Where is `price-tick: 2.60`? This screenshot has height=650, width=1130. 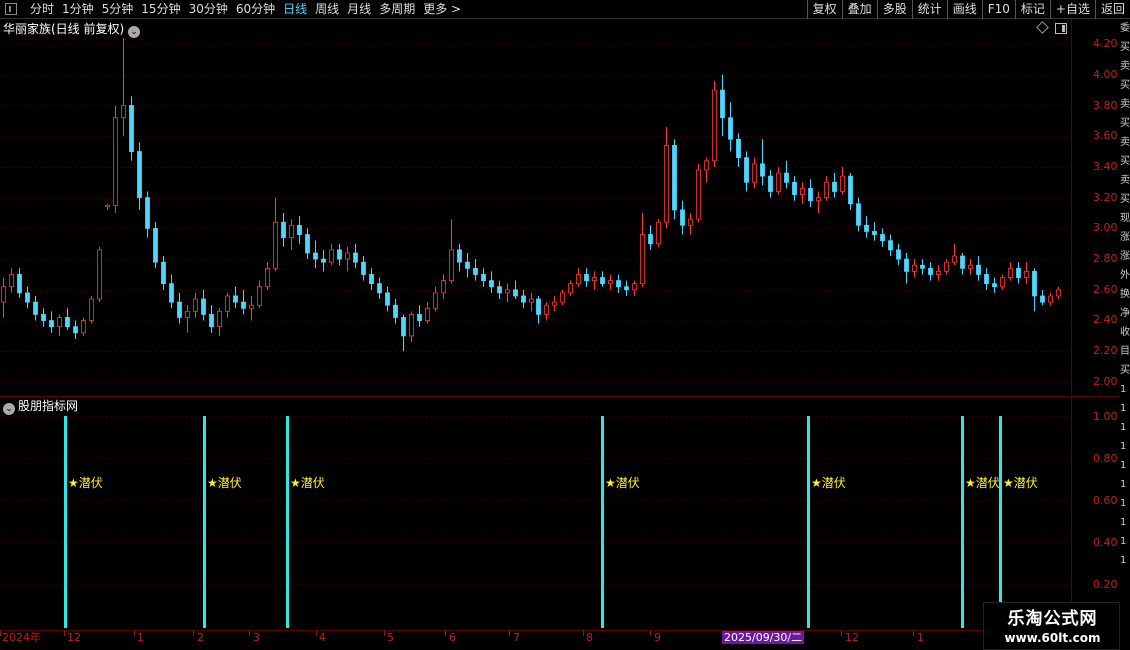
price-tick: 2.60 is located at coordinates (1105, 289).